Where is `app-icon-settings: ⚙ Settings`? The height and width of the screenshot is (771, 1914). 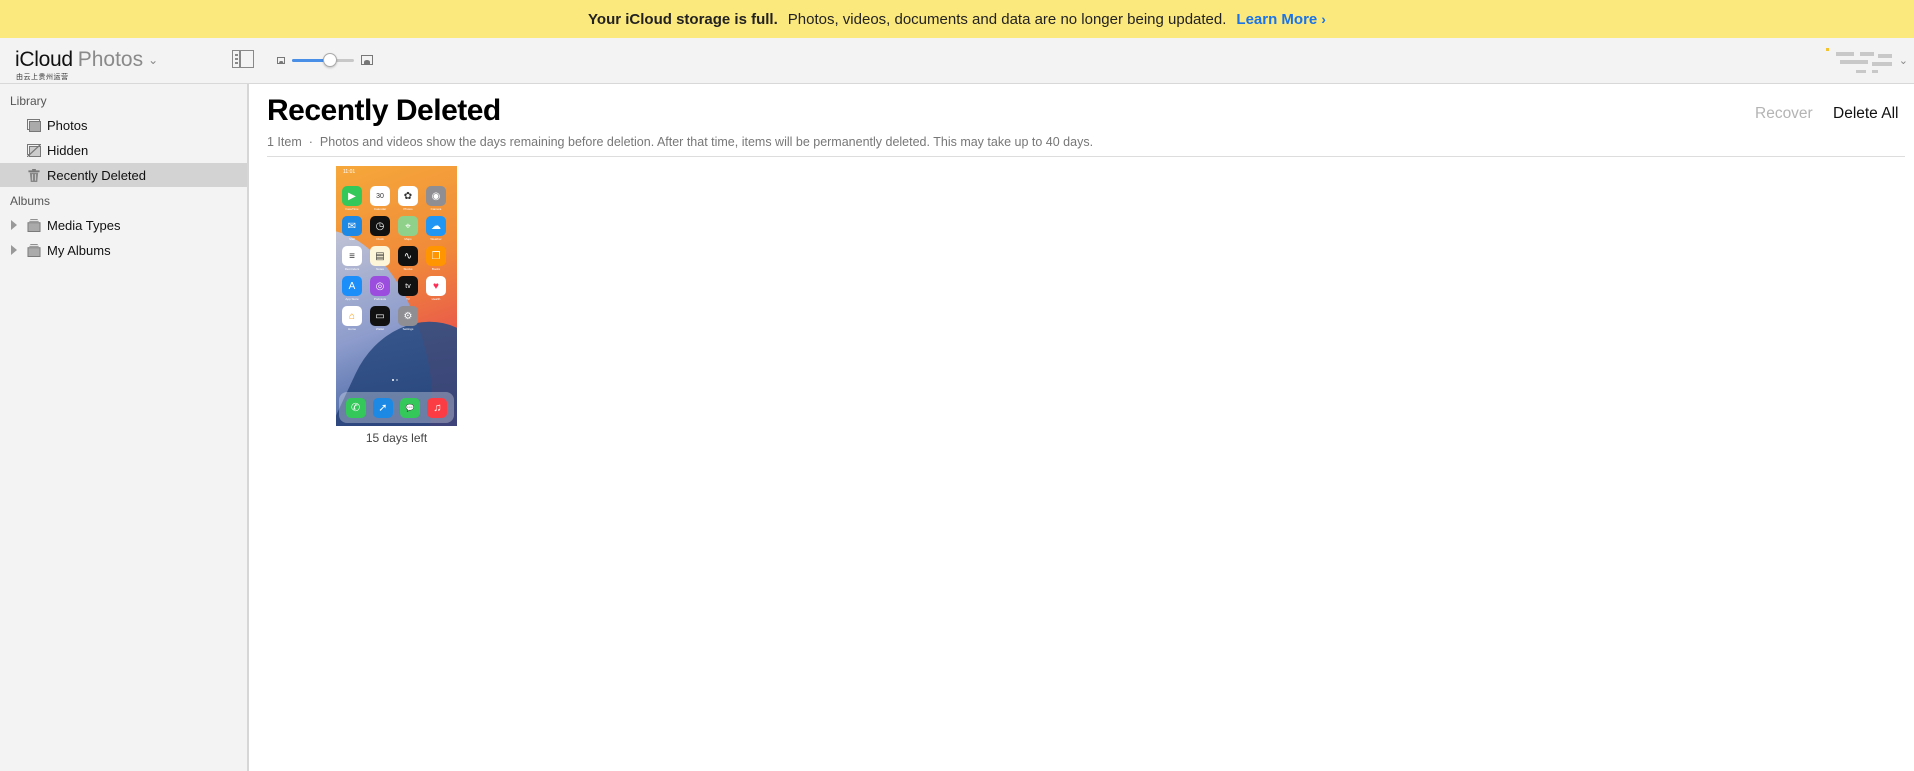
app-icon-settings: ⚙ Settings is located at coordinates (408, 318).